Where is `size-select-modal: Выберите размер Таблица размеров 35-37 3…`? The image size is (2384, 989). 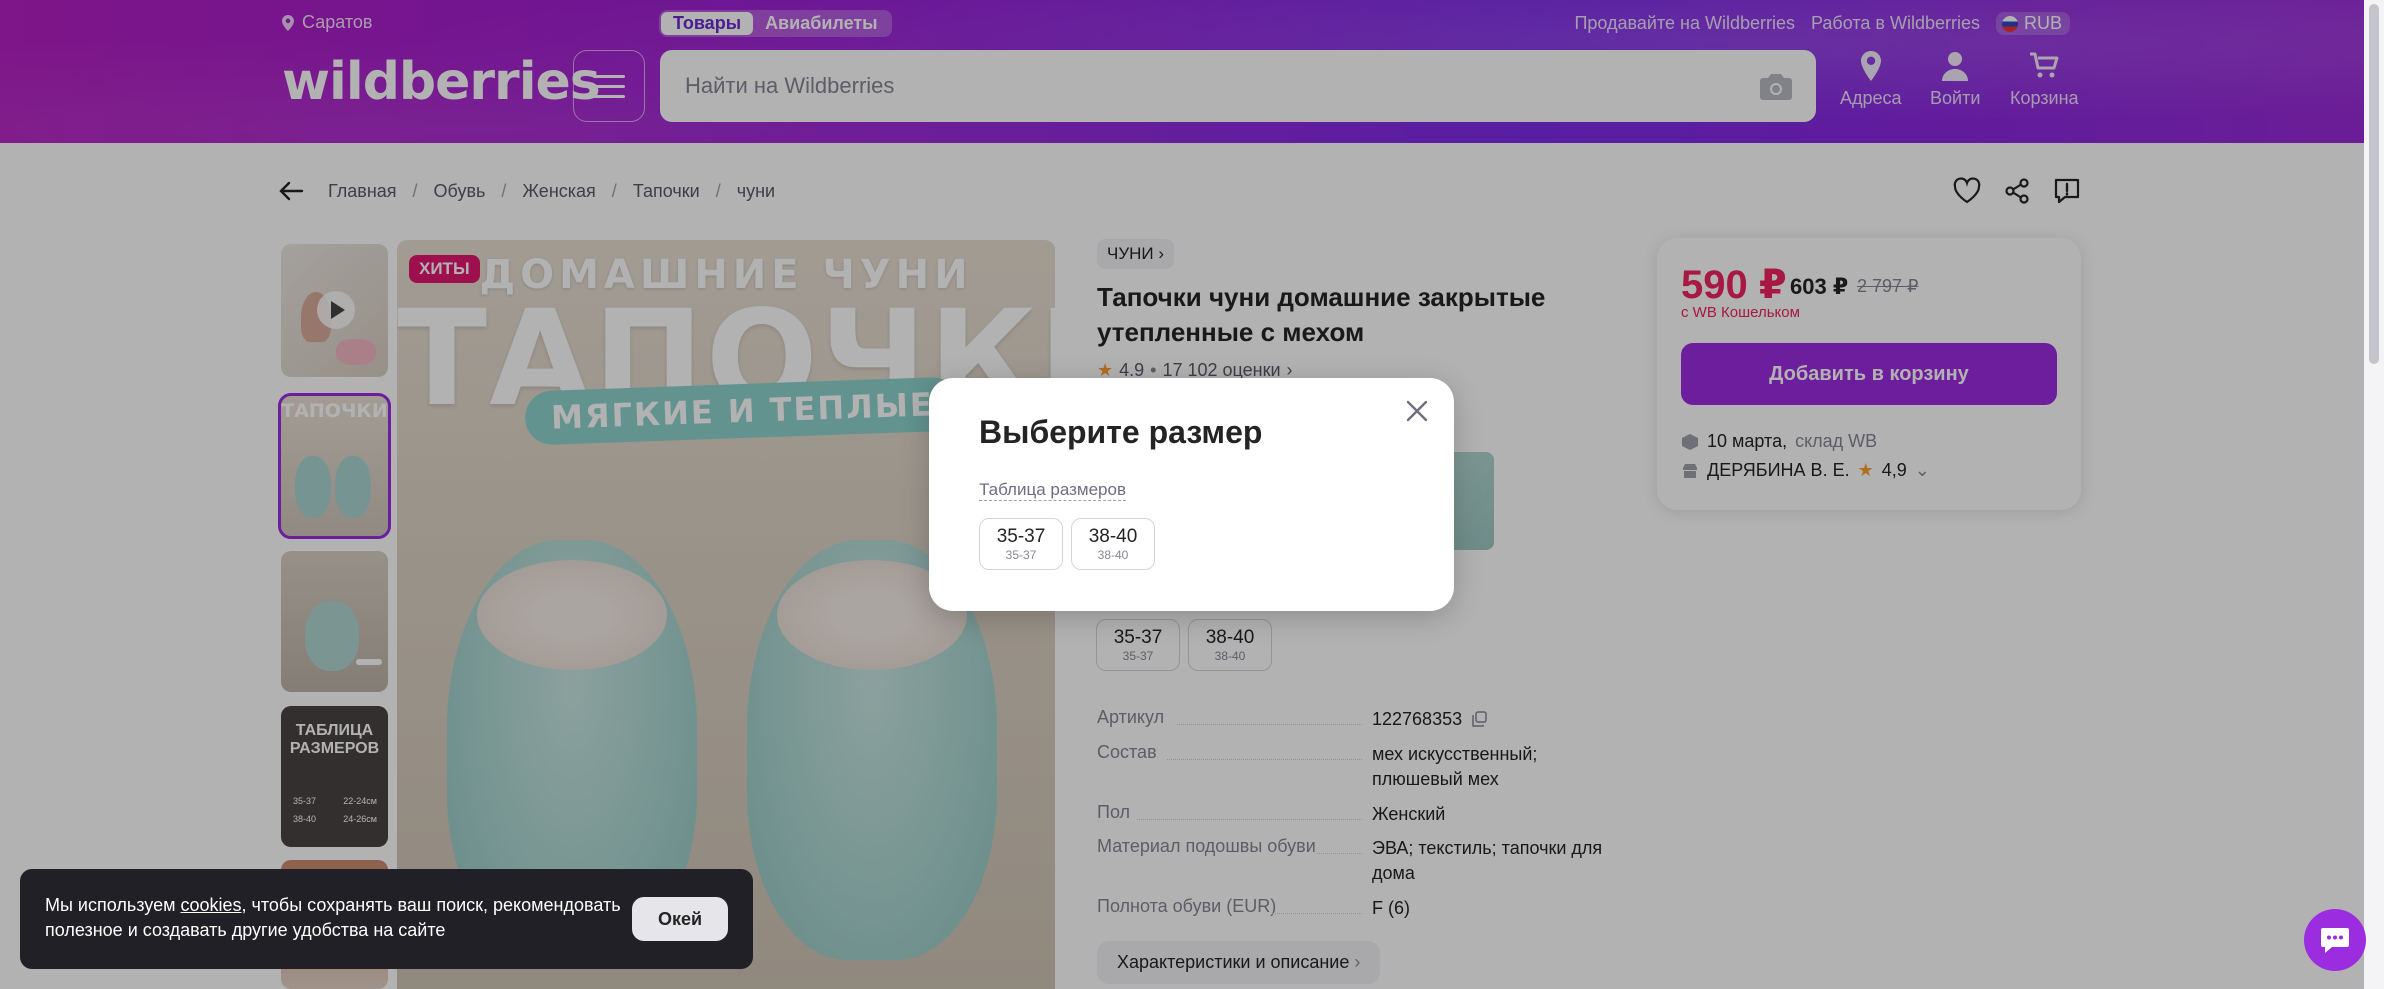
size-select-modal: Выберите размер Таблица размеров 35-37 3… is located at coordinates (1191, 494).